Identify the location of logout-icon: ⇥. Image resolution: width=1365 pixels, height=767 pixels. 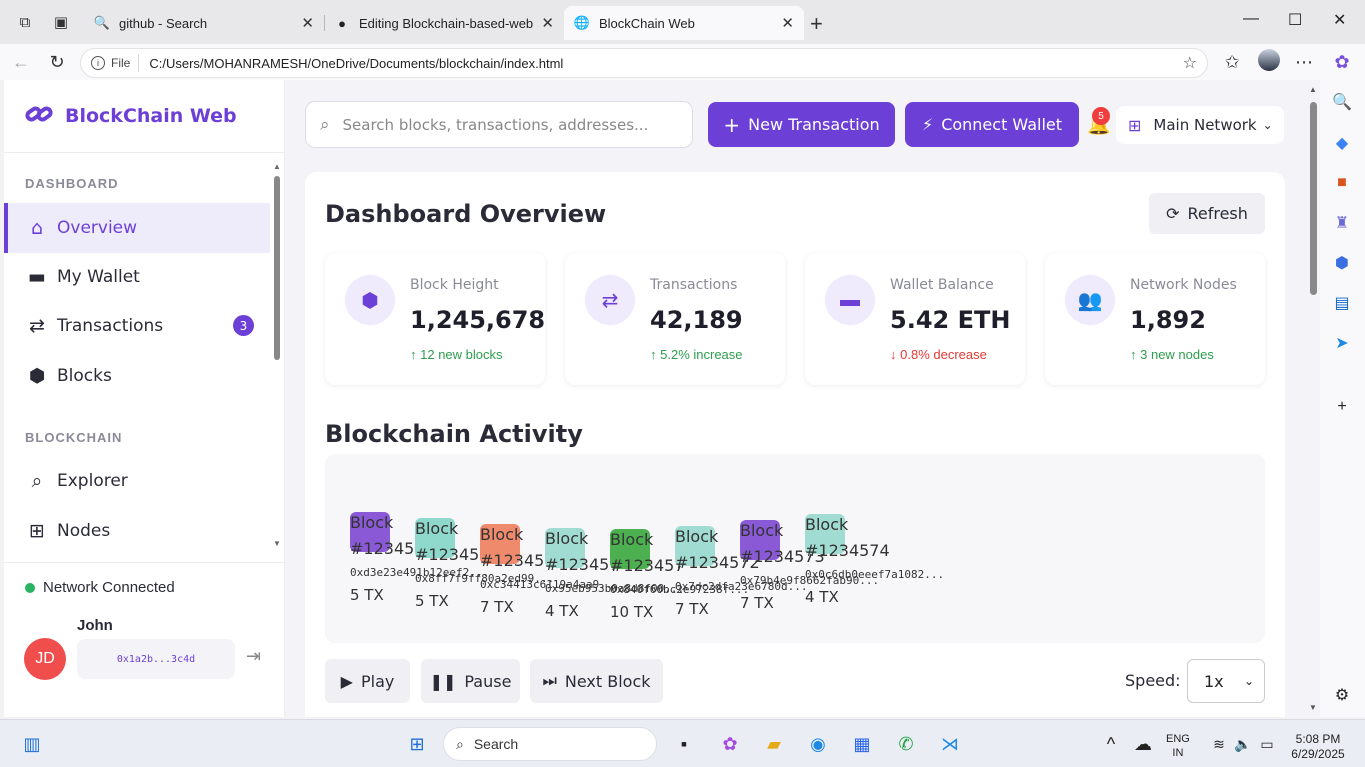
(253, 656).